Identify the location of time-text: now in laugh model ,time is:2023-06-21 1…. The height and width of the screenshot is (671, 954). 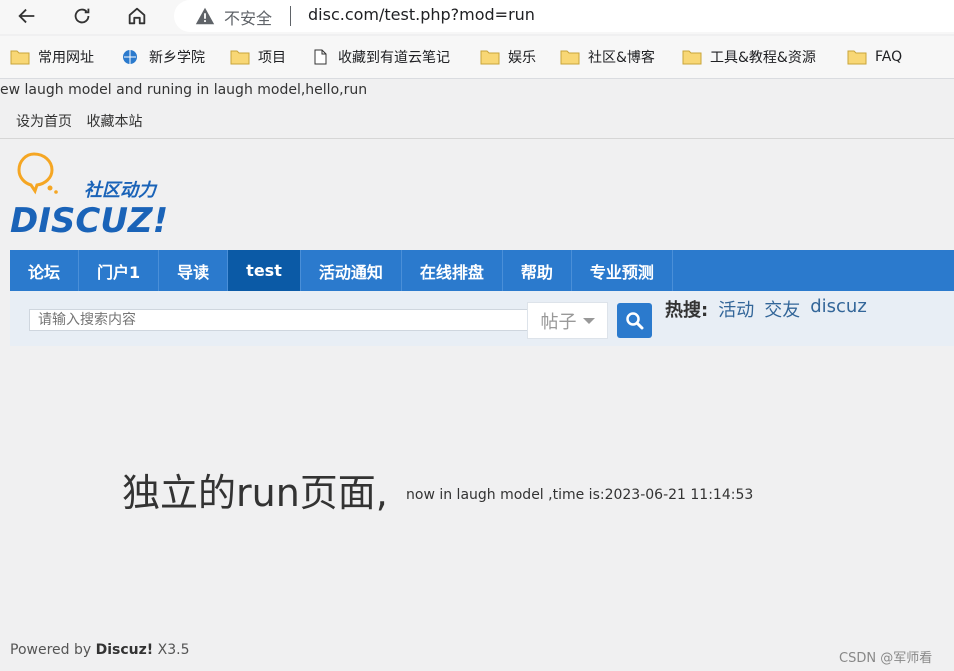
(580, 495).